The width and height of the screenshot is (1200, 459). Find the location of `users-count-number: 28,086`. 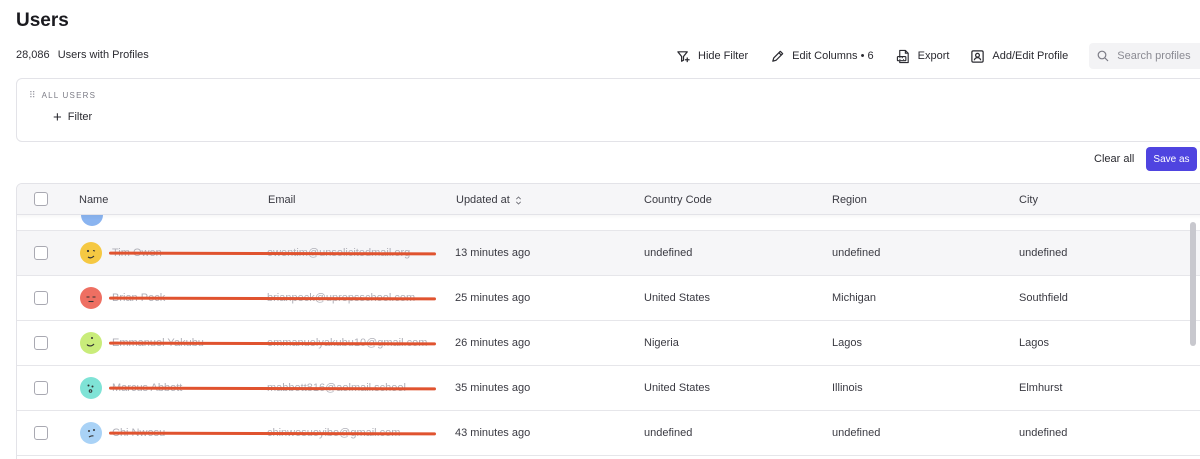

users-count-number: 28,086 is located at coordinates (33, 55).